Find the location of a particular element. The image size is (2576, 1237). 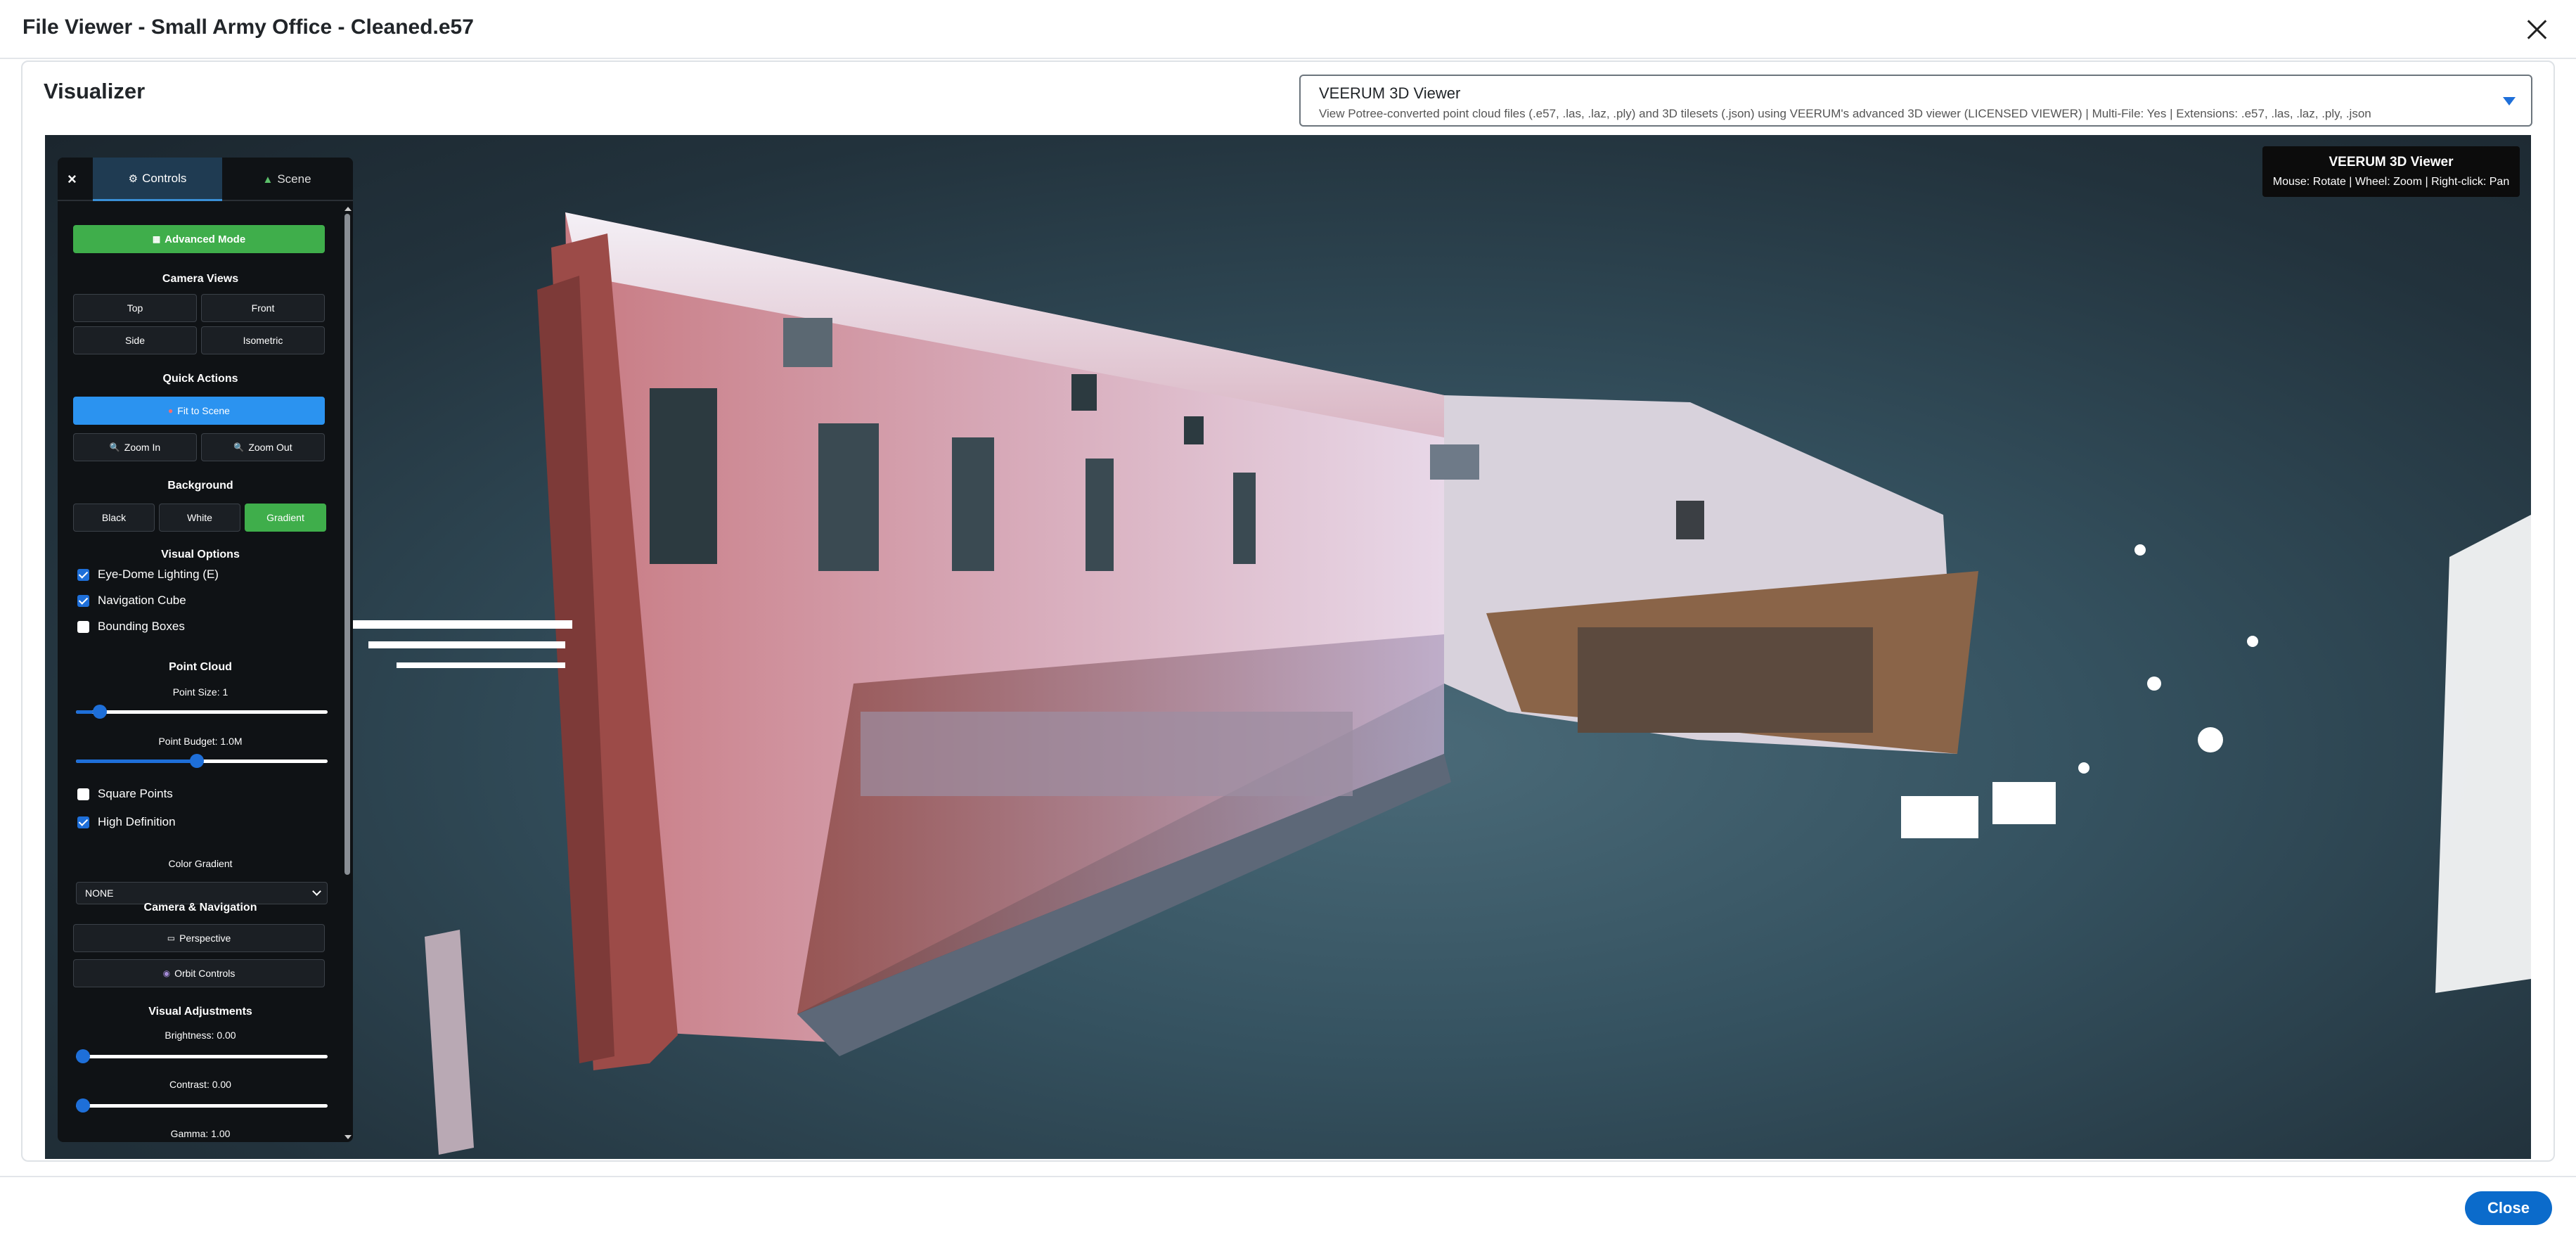

bounding-boxes-label: Bounding Boxes is located at coordinates (141, 626).